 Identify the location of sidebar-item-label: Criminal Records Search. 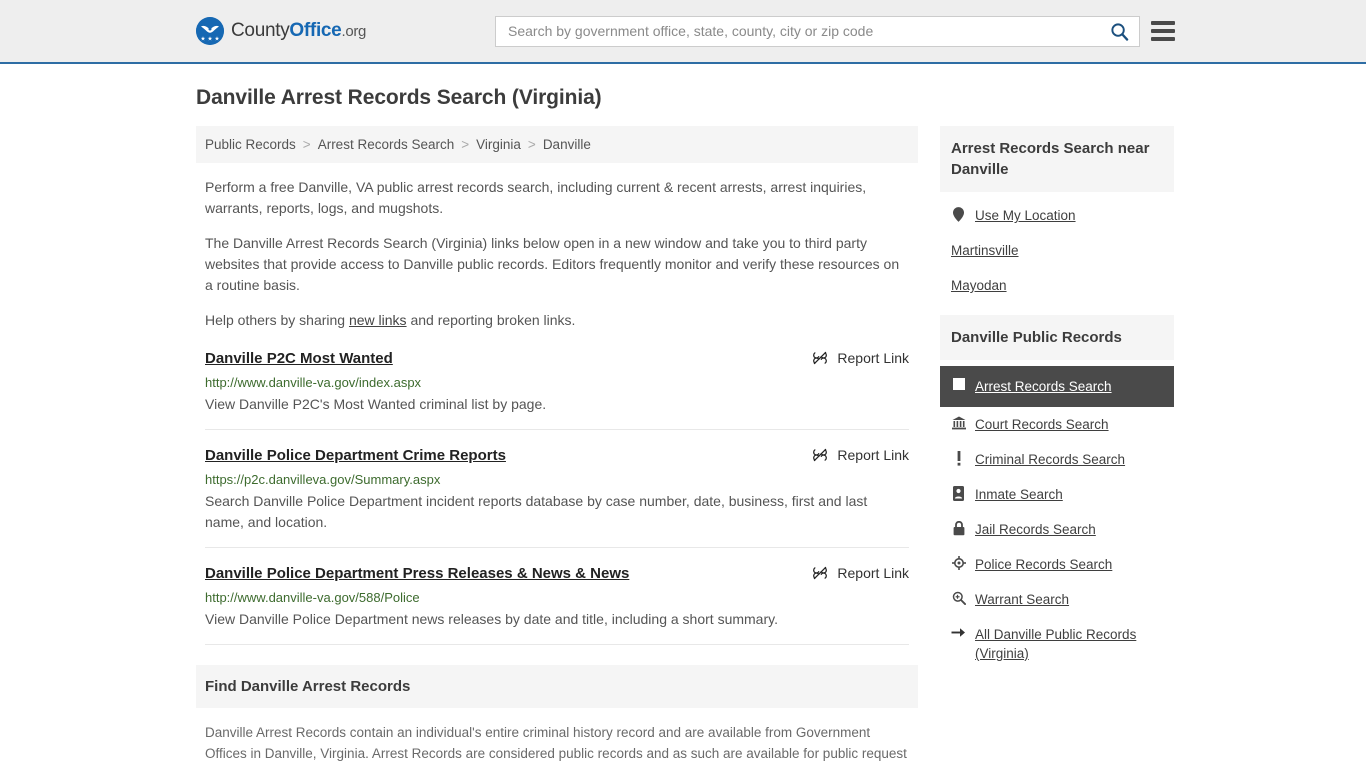
(1050, 459).